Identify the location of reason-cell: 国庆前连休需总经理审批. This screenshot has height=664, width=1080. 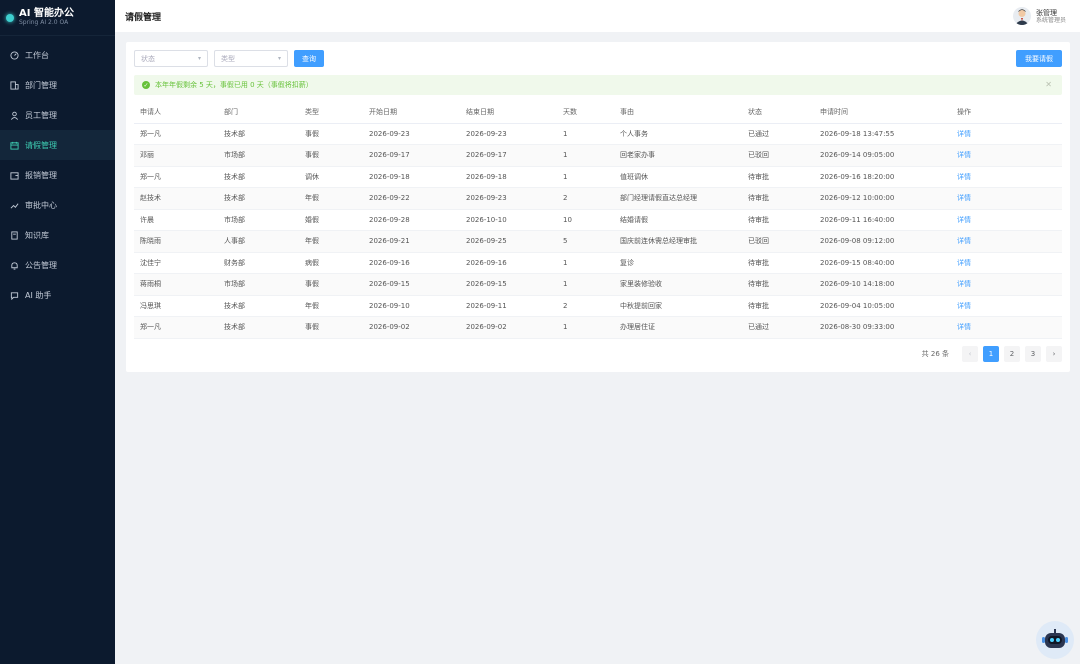
(678, 241).